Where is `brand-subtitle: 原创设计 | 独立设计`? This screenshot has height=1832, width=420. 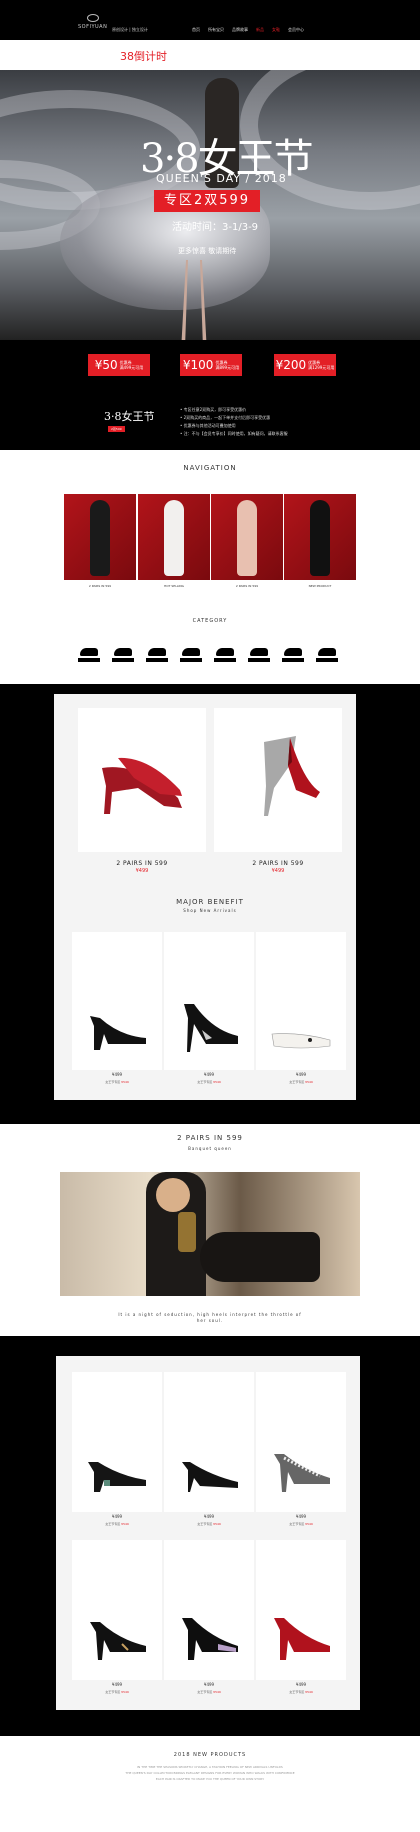
brand-subtitle: 原创设计 | 独立设计 is located at coordinates (130, 29).